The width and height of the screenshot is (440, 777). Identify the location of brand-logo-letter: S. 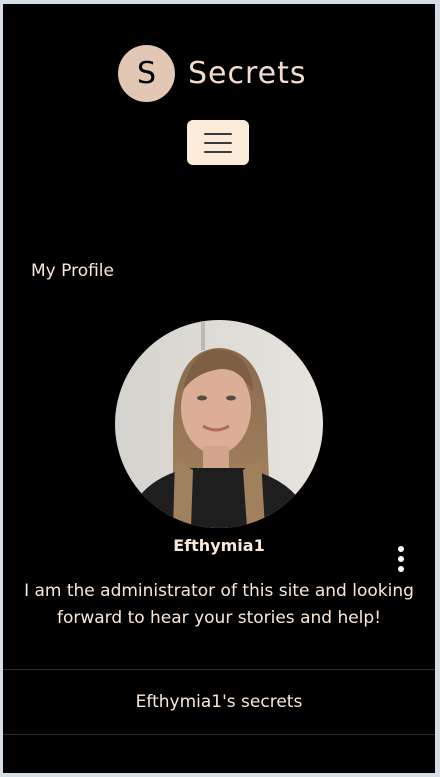
(146, 73).